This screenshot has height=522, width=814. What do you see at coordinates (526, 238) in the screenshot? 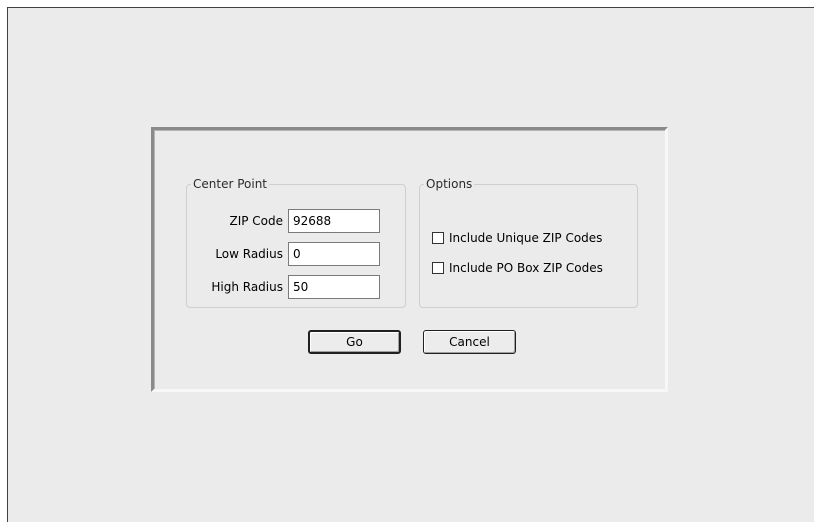
I see `include-unique-label: Include Unique ZIP Codes` at bounding box center [526, 238].